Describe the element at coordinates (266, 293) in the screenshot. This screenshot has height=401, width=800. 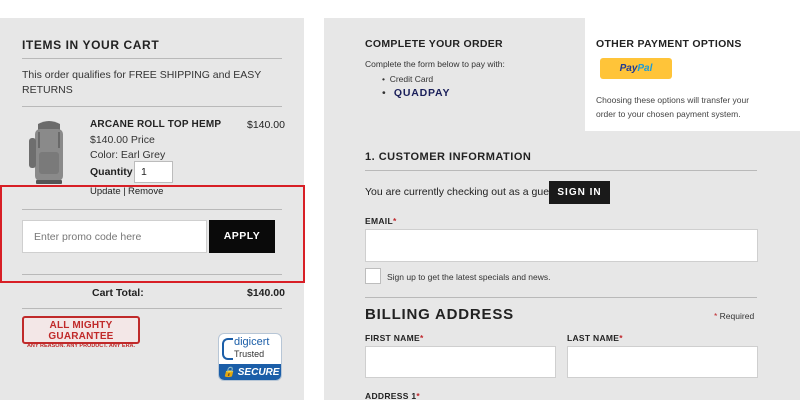
I see `cart-total-value: $140.00` at that location.